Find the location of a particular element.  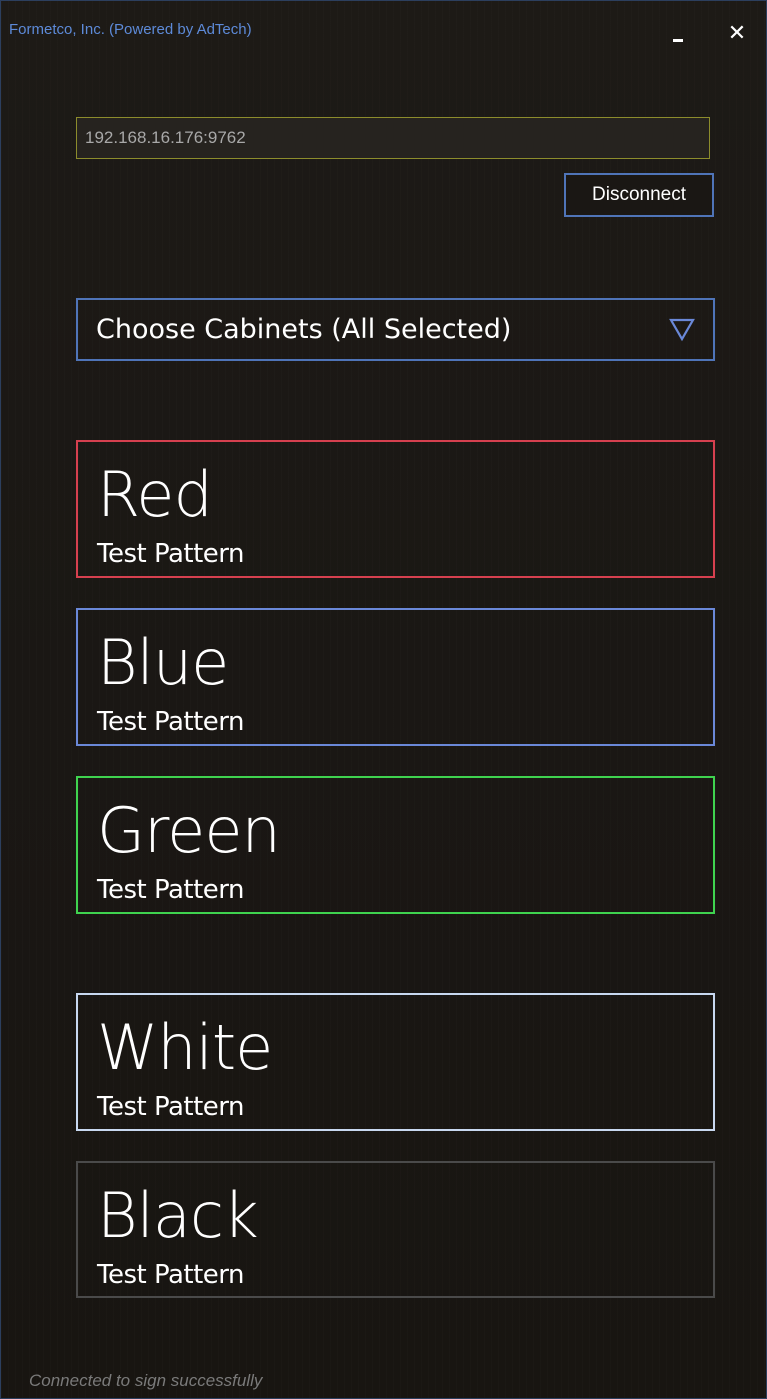

green-test-pattern-button: Green Test Pattern is located at coordinates (395, 845).